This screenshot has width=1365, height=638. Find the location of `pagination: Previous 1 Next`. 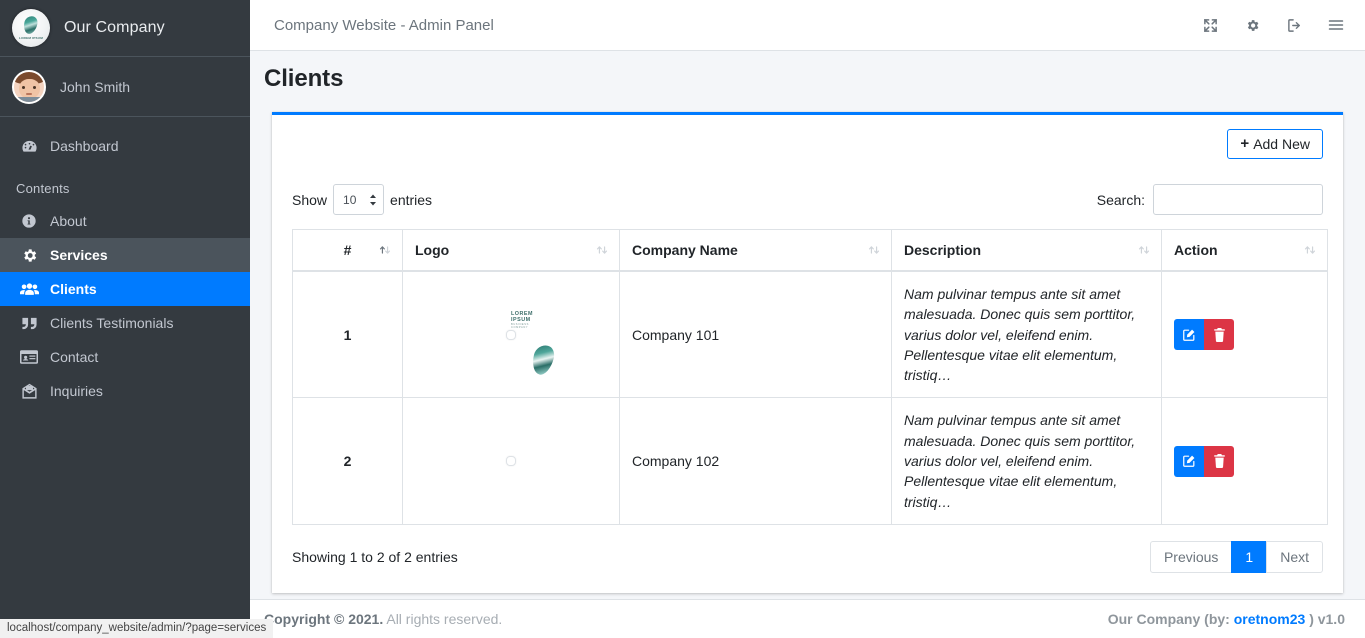

pagination: Previous 1 Next is located at coordinates (1236, 556).